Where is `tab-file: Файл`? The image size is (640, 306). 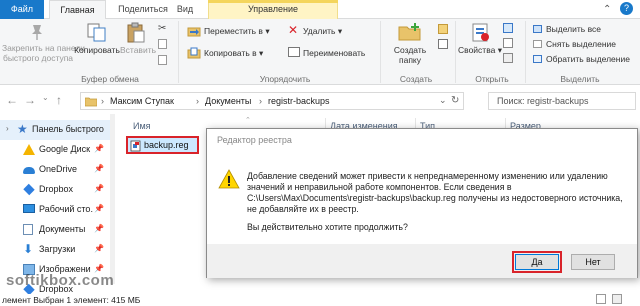
tab-file: Файл is located at coordinates (22, 9).